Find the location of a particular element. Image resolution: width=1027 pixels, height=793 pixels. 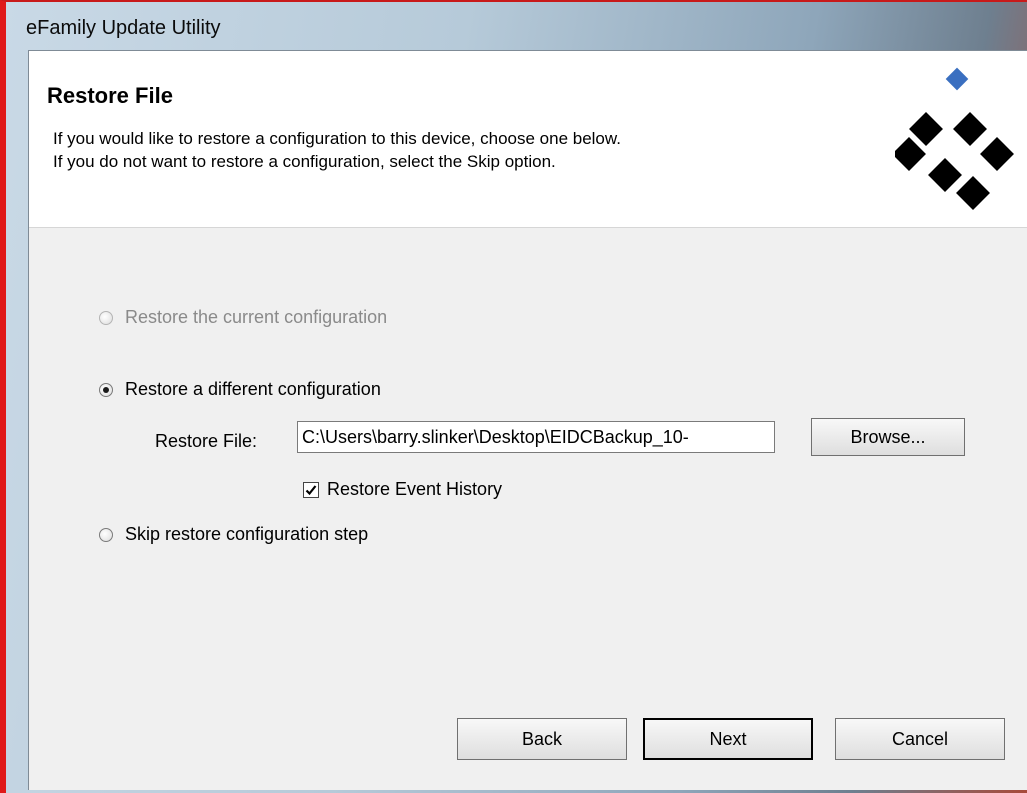

restore-file-path-input is located at coordinates (536, 437).